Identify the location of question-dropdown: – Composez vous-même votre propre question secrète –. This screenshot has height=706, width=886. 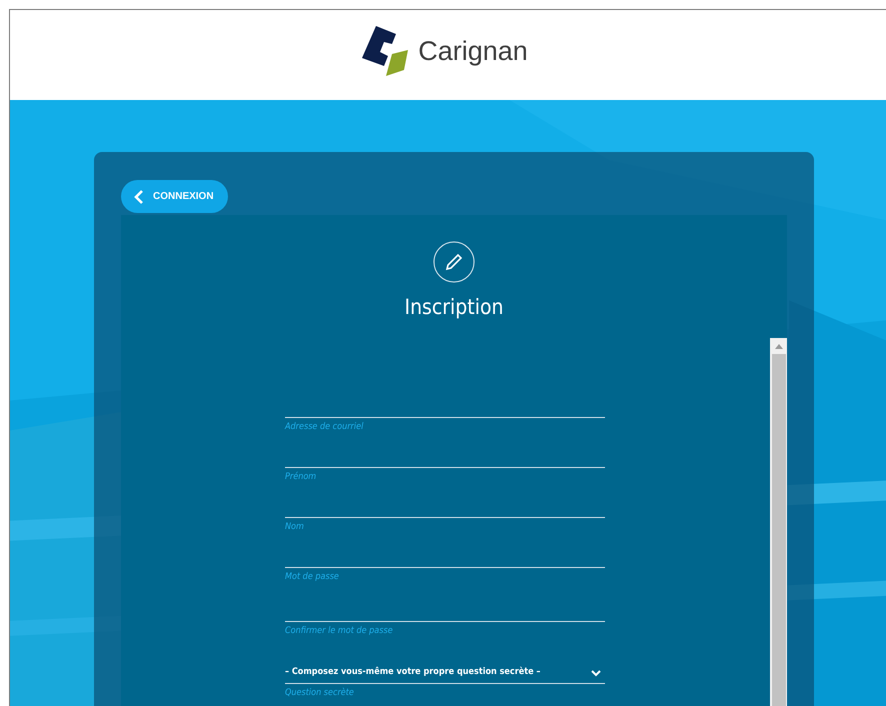
(445, 662).